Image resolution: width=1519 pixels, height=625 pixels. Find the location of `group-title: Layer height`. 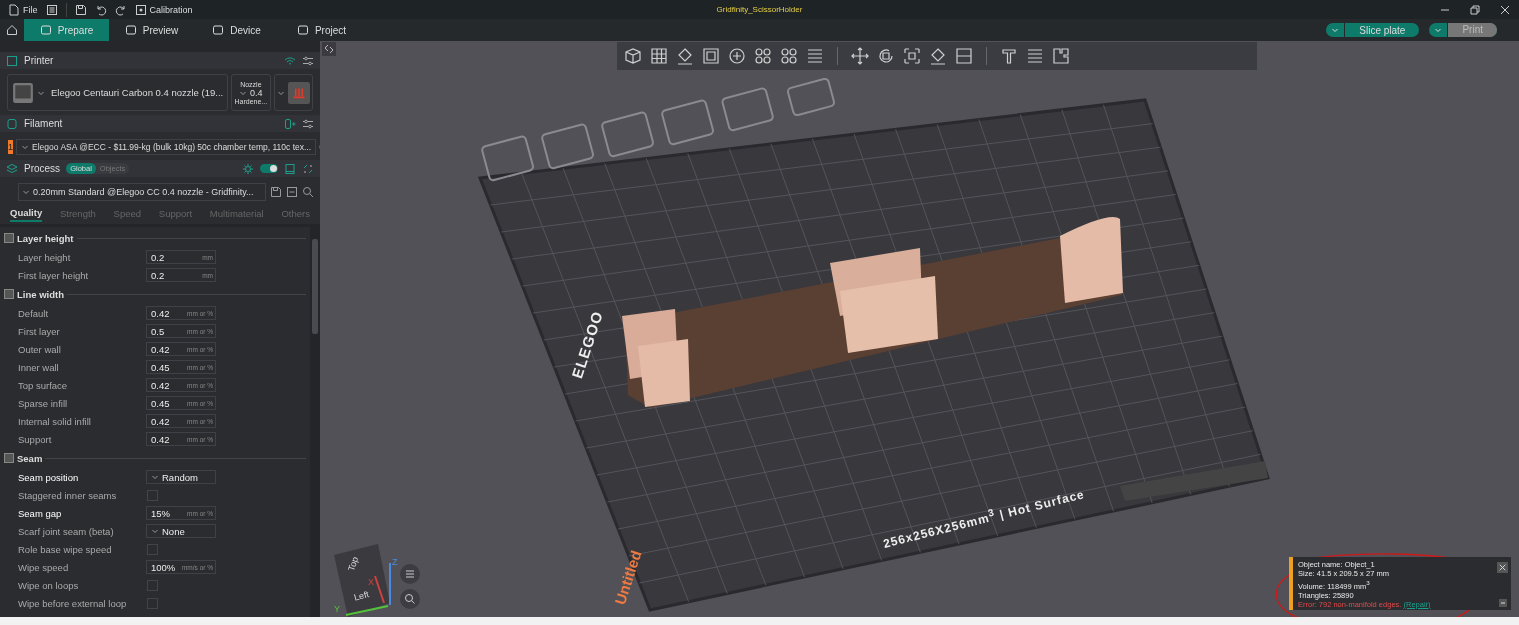

group-title: Layer height is located at coordinates (45, 238).